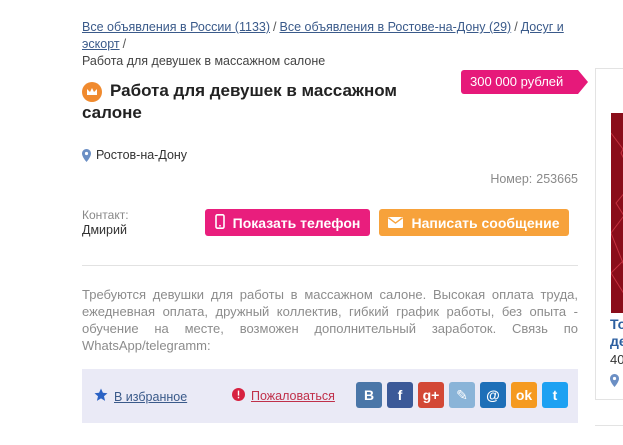 The image size is (623, 445). Describe the element at coordinates (493, 395) in the screenshot. I see `mail-share-icon: @` at that location.